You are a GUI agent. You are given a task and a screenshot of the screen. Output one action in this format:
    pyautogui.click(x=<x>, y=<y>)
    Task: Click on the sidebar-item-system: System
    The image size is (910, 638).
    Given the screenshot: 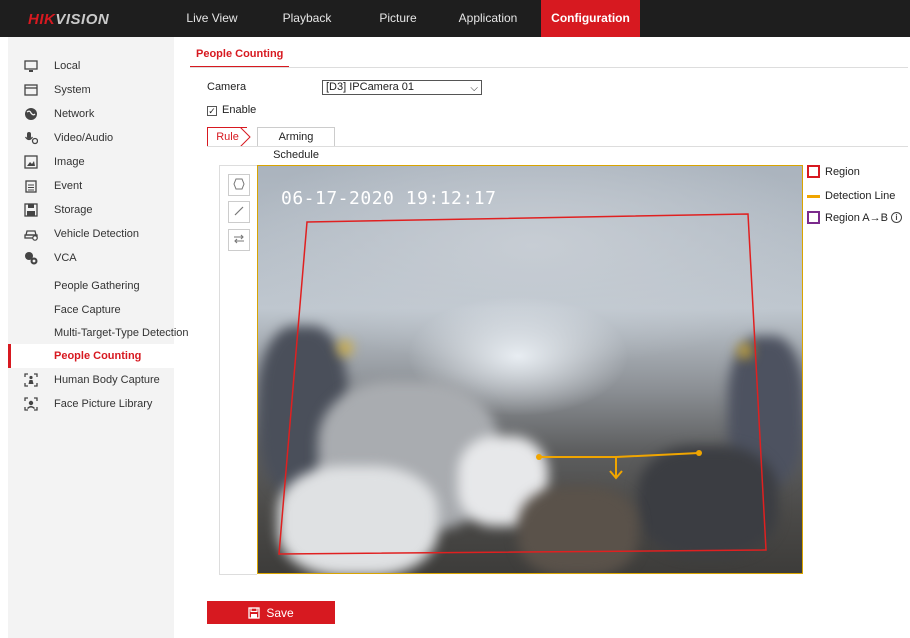 What is the action you would take?
    pyautogui.click(x=91, y=90)
    